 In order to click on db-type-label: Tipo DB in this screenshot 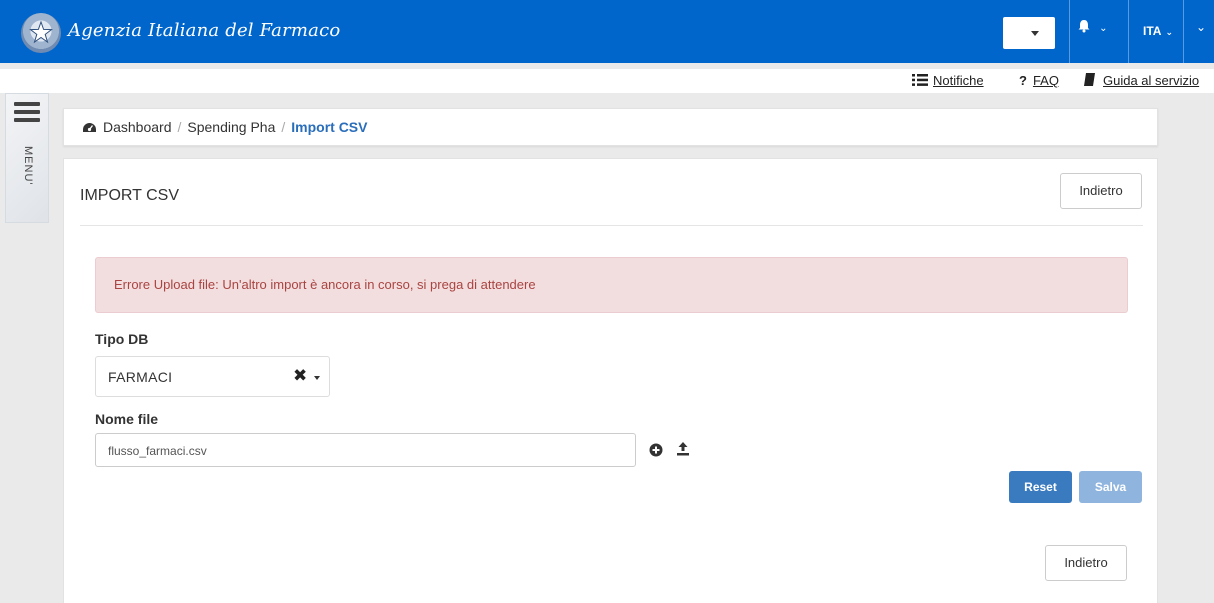, I will do `click(122, 339)`.